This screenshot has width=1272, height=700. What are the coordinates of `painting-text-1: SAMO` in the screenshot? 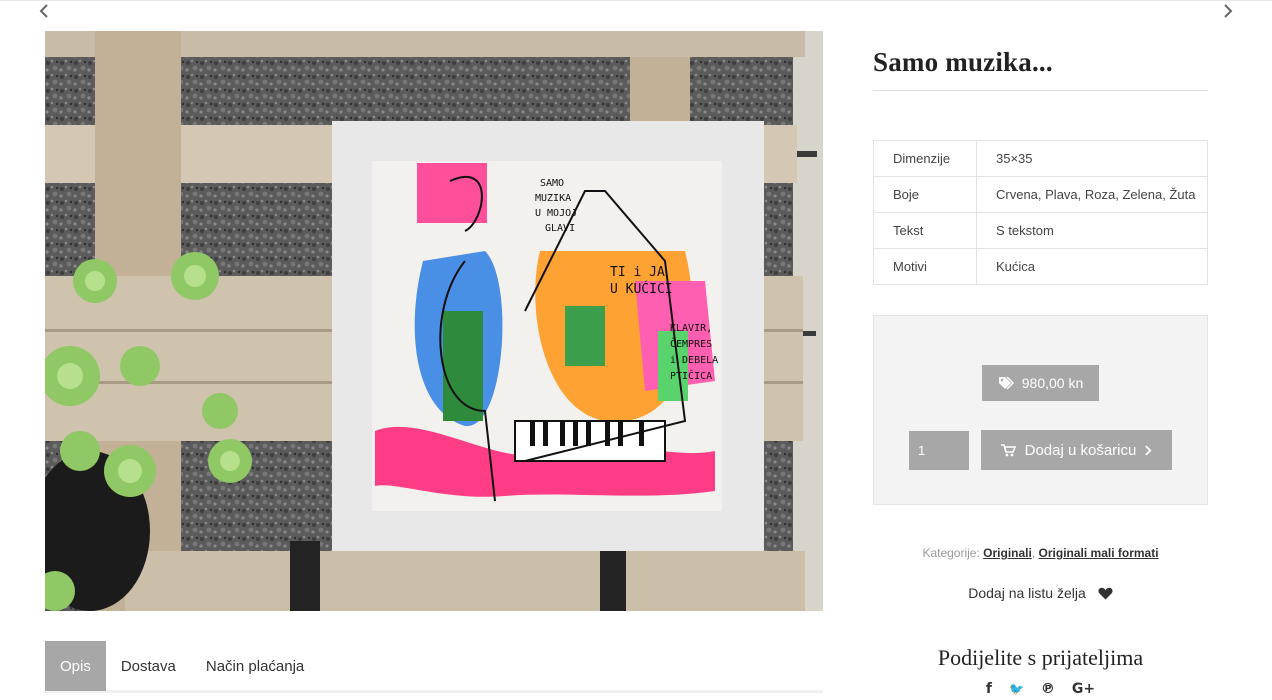 It's located at (552, 183).